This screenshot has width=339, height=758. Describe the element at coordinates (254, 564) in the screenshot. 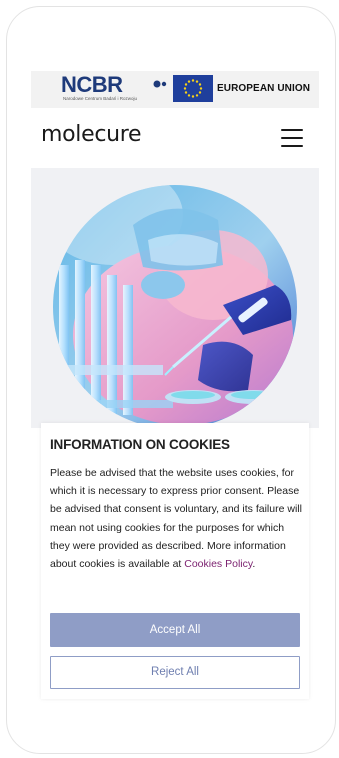

I see `cookie-body-trailing: .` at that location.